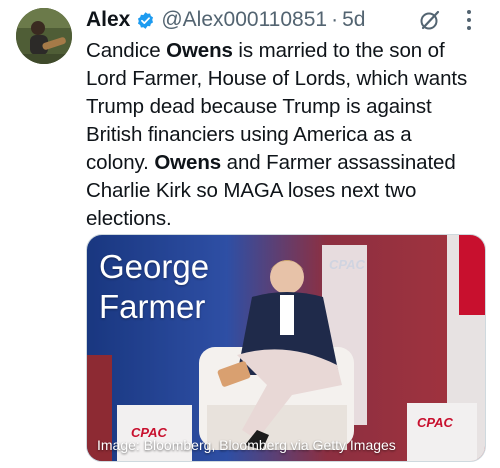 The height and width of the screenshot is (468, 500). What do you see at coordinates (353, 20) in the screenshot?
I see `tweet-timestamp: 5d` at bounding box center [353, 20].